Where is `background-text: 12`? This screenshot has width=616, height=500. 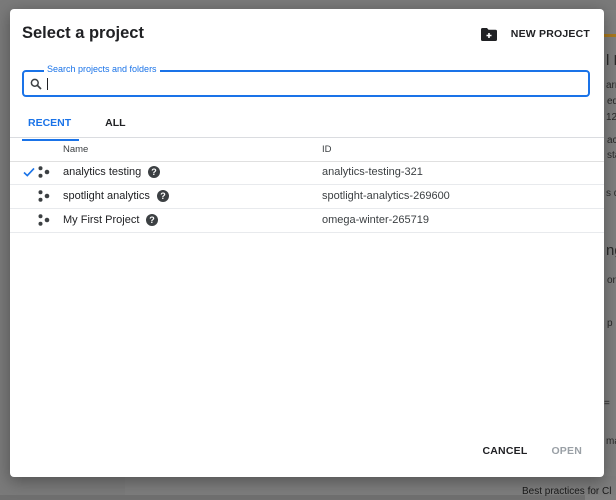 background-text: 12 is located at coordinates (611, 117).